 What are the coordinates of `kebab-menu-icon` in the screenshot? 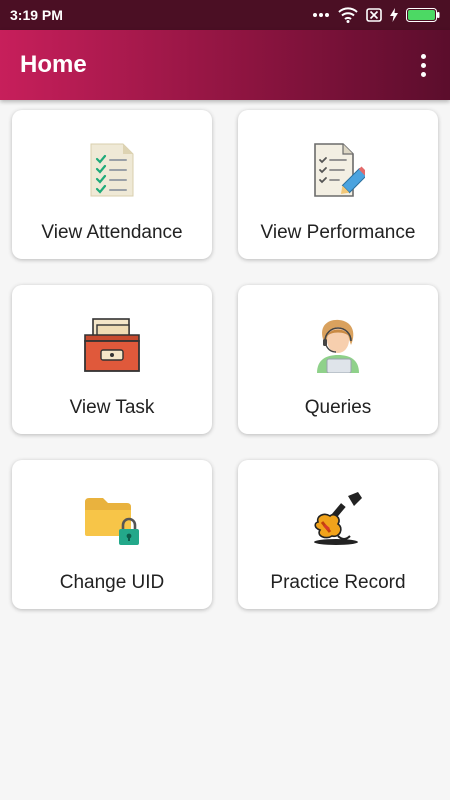 It's located at (423, 65).